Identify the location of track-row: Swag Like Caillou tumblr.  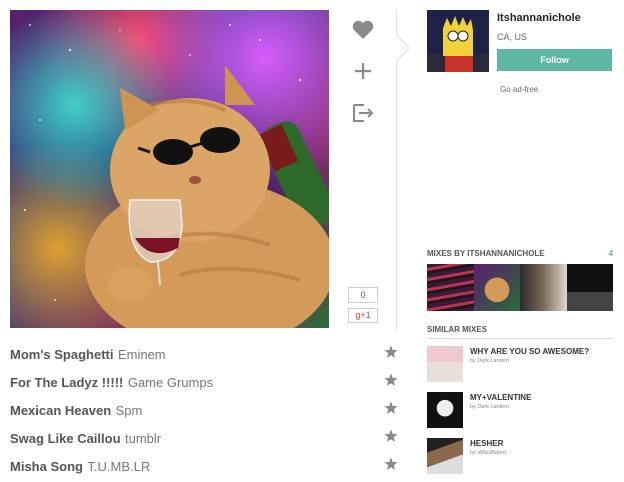
(204, 439).